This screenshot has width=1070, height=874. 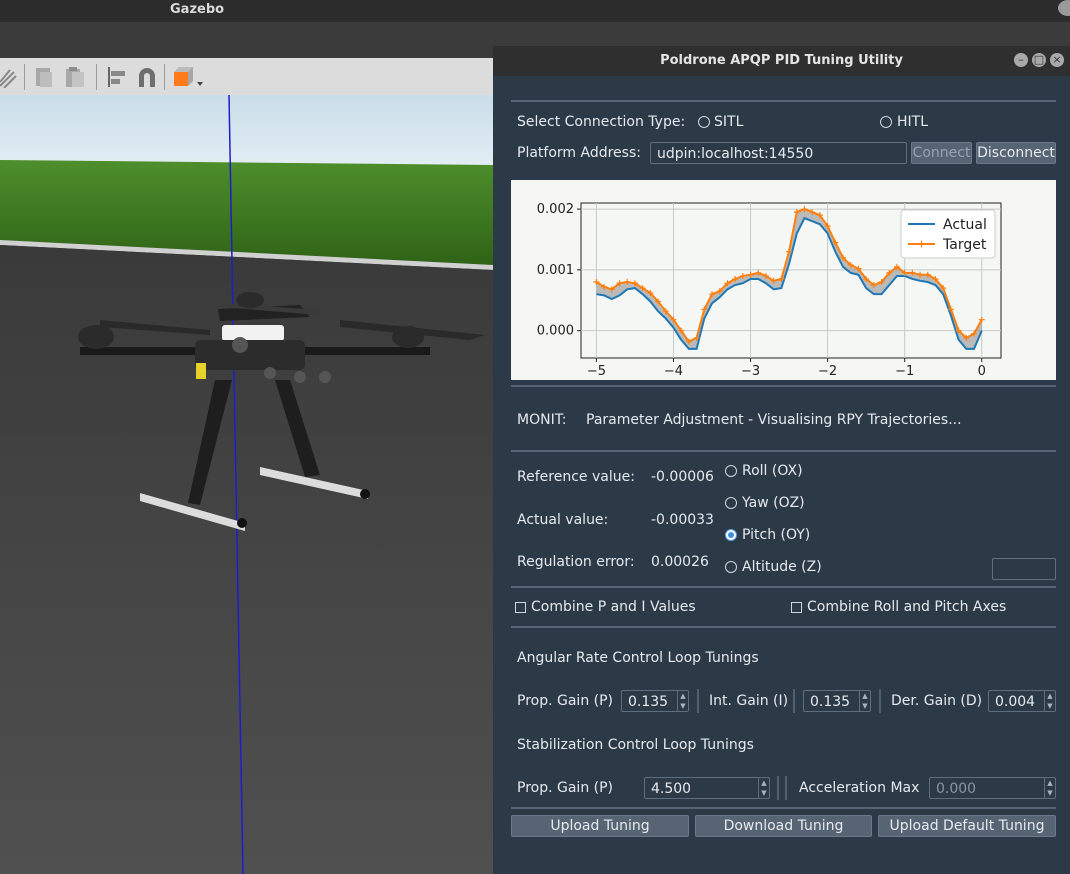 I want to click on hitl-radio, so click(x=886, y=122).